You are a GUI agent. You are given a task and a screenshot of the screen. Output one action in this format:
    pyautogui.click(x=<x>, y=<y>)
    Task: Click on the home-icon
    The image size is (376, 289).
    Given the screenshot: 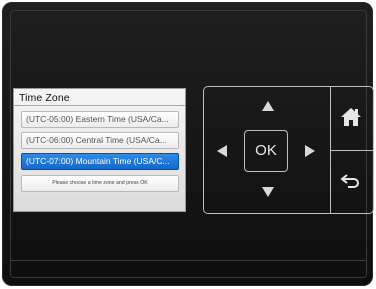 What is the action you would take?
    pyautogui.click(x=351, y=117)
    